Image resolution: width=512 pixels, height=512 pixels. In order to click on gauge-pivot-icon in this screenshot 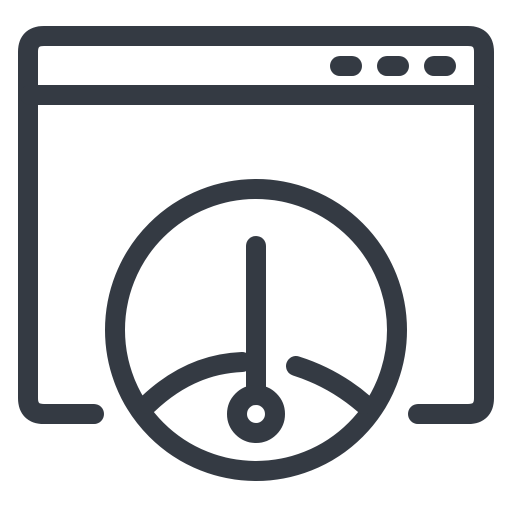, I will do `click(256, 414)`.